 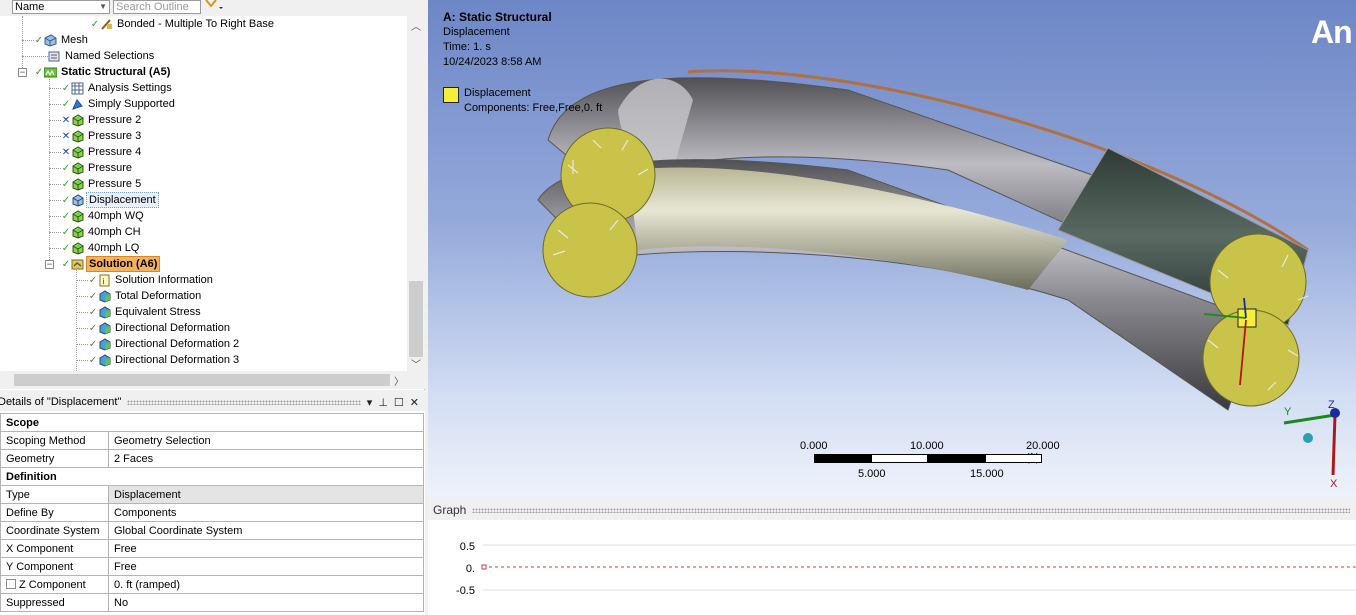 I want to click on tree-item-displacement: ✓ Displacement, so click(x=110, y=200).